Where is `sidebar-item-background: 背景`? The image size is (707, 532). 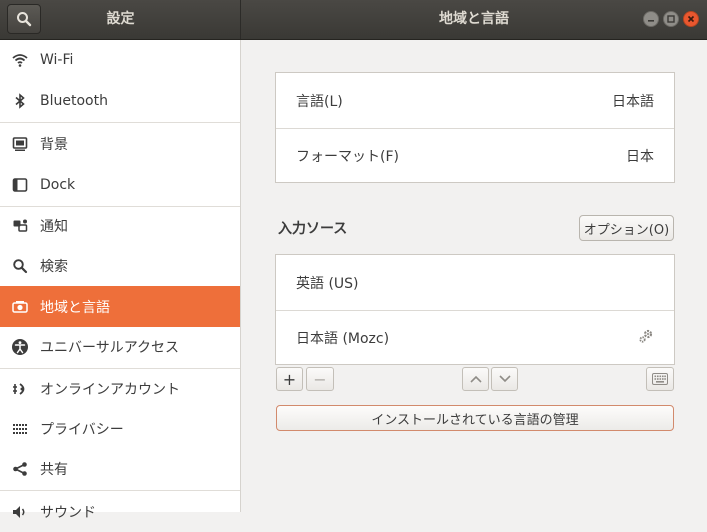
sidebar-item-background: 背景 is located at coordinates (120, 144).